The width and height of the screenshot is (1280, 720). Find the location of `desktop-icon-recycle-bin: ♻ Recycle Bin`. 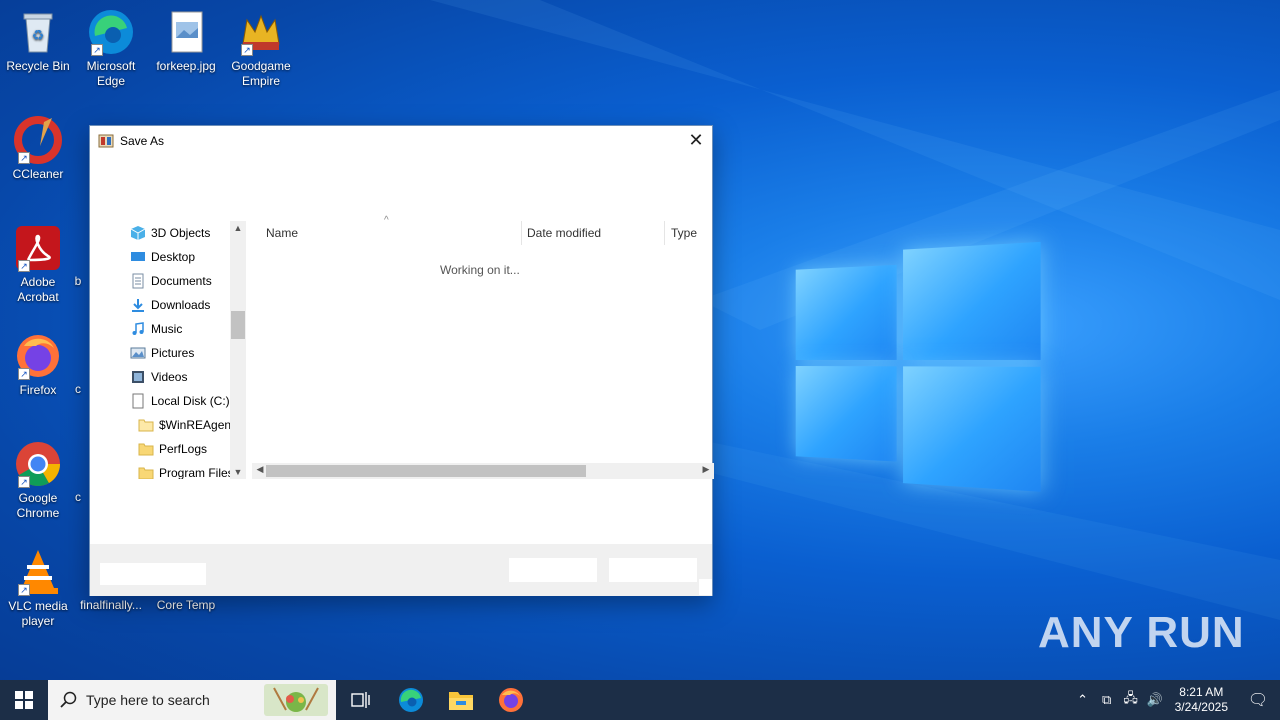

desktop-icon-recycle-bin: ♻ Recycle Bin is located at coordinates (38, 41).